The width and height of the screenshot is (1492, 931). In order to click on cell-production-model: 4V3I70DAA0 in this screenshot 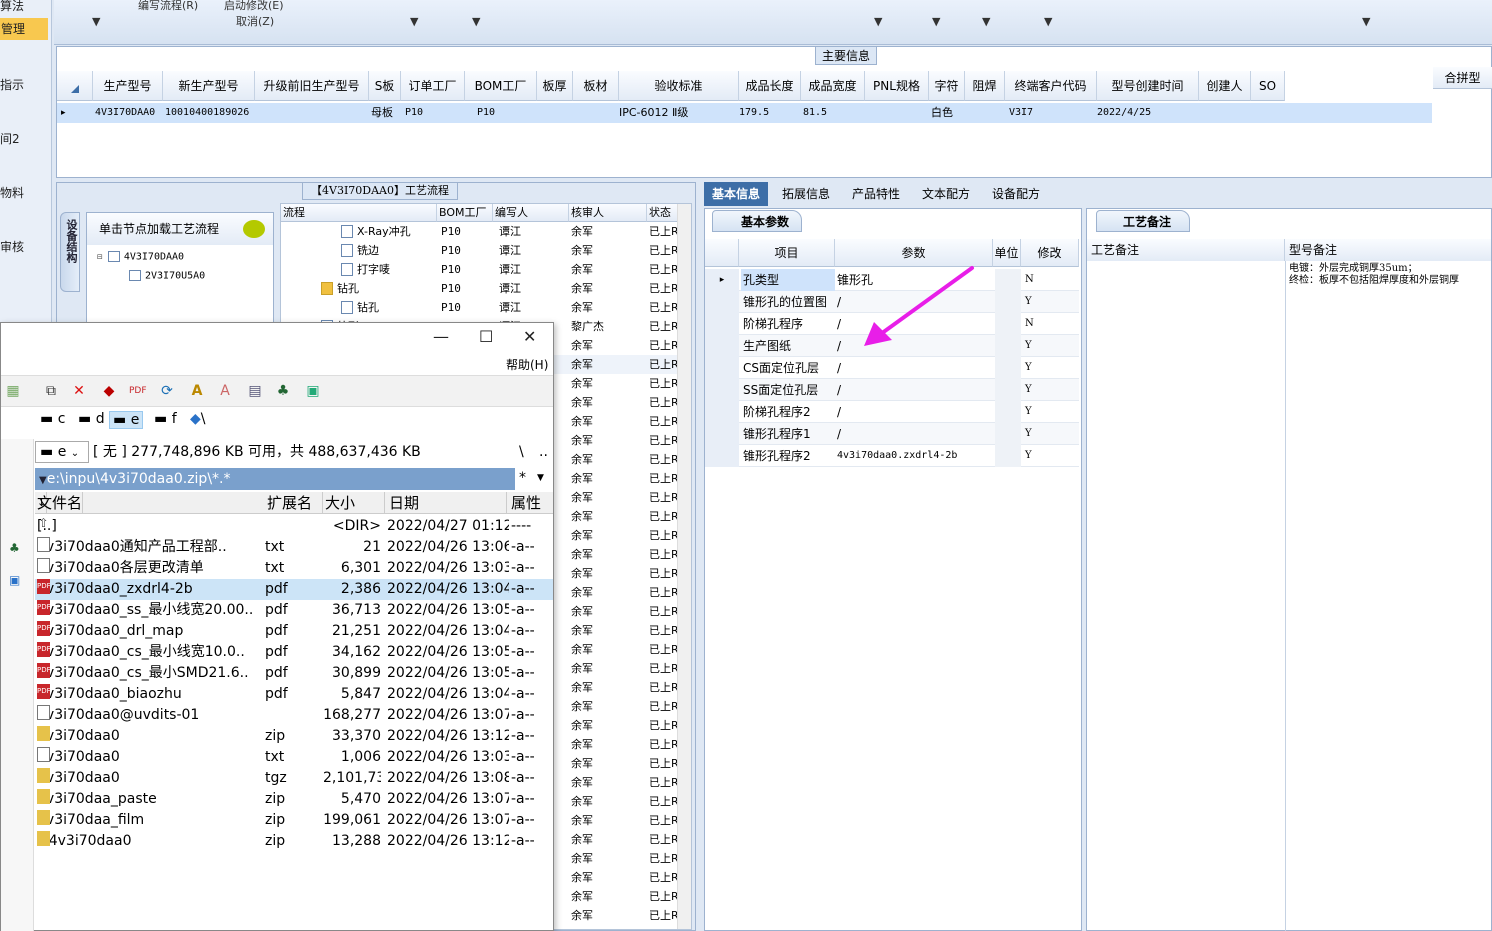, I will do `click(124, 113)`.